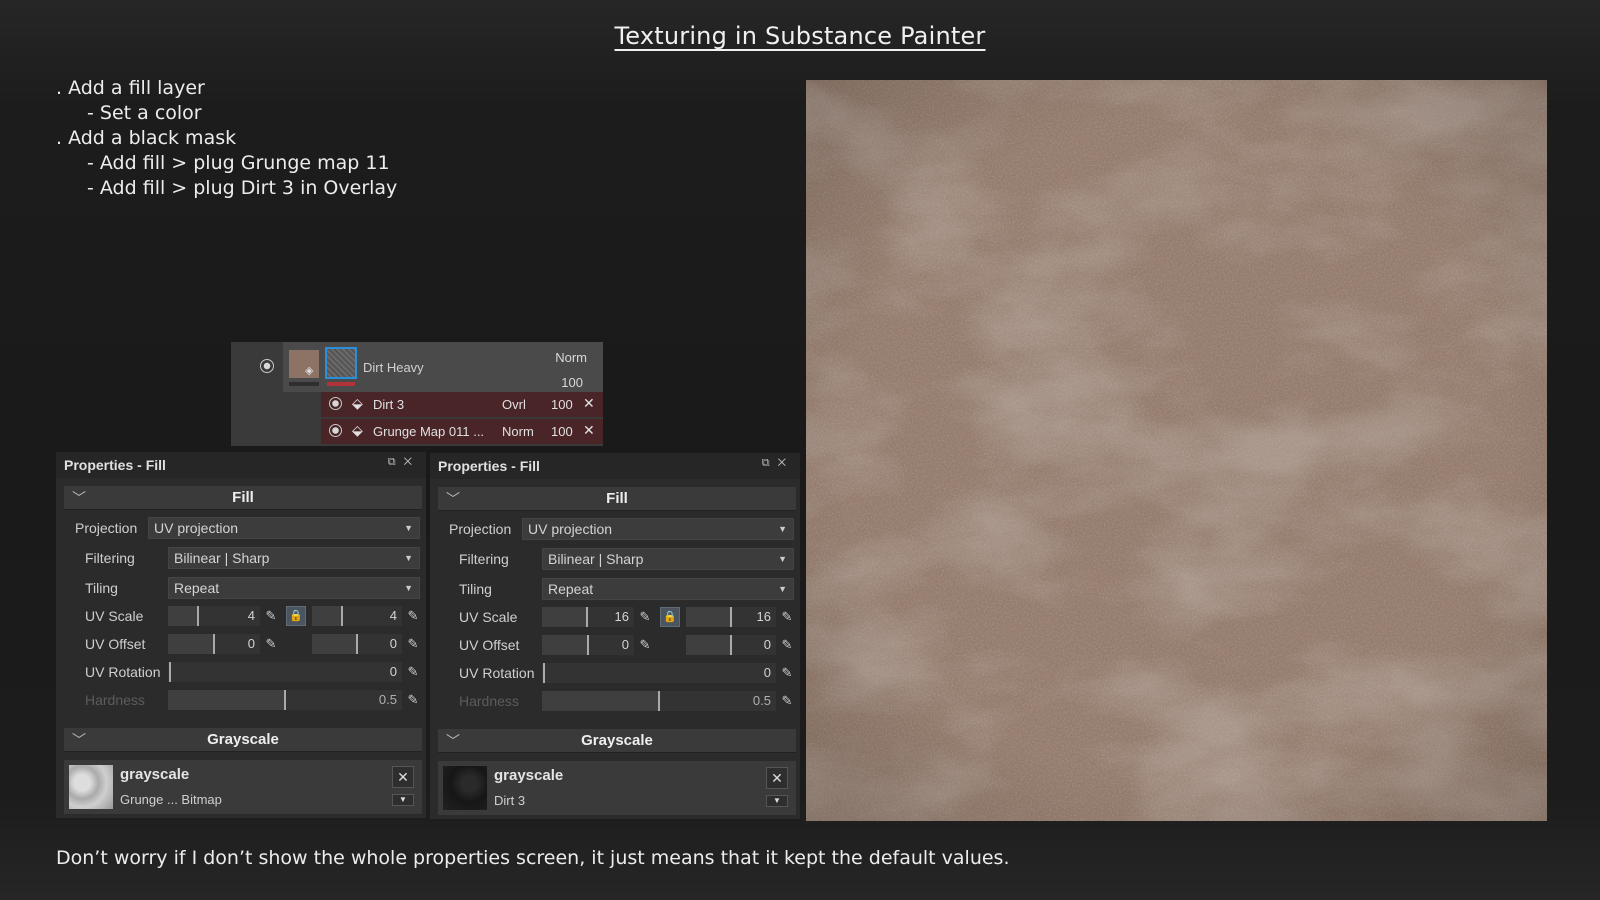 This screenshot has height=900, width=1600. I want to click on grayscale-resource-slot: grayscale Dirt 3 ✕ ▼, so click(617, 788).